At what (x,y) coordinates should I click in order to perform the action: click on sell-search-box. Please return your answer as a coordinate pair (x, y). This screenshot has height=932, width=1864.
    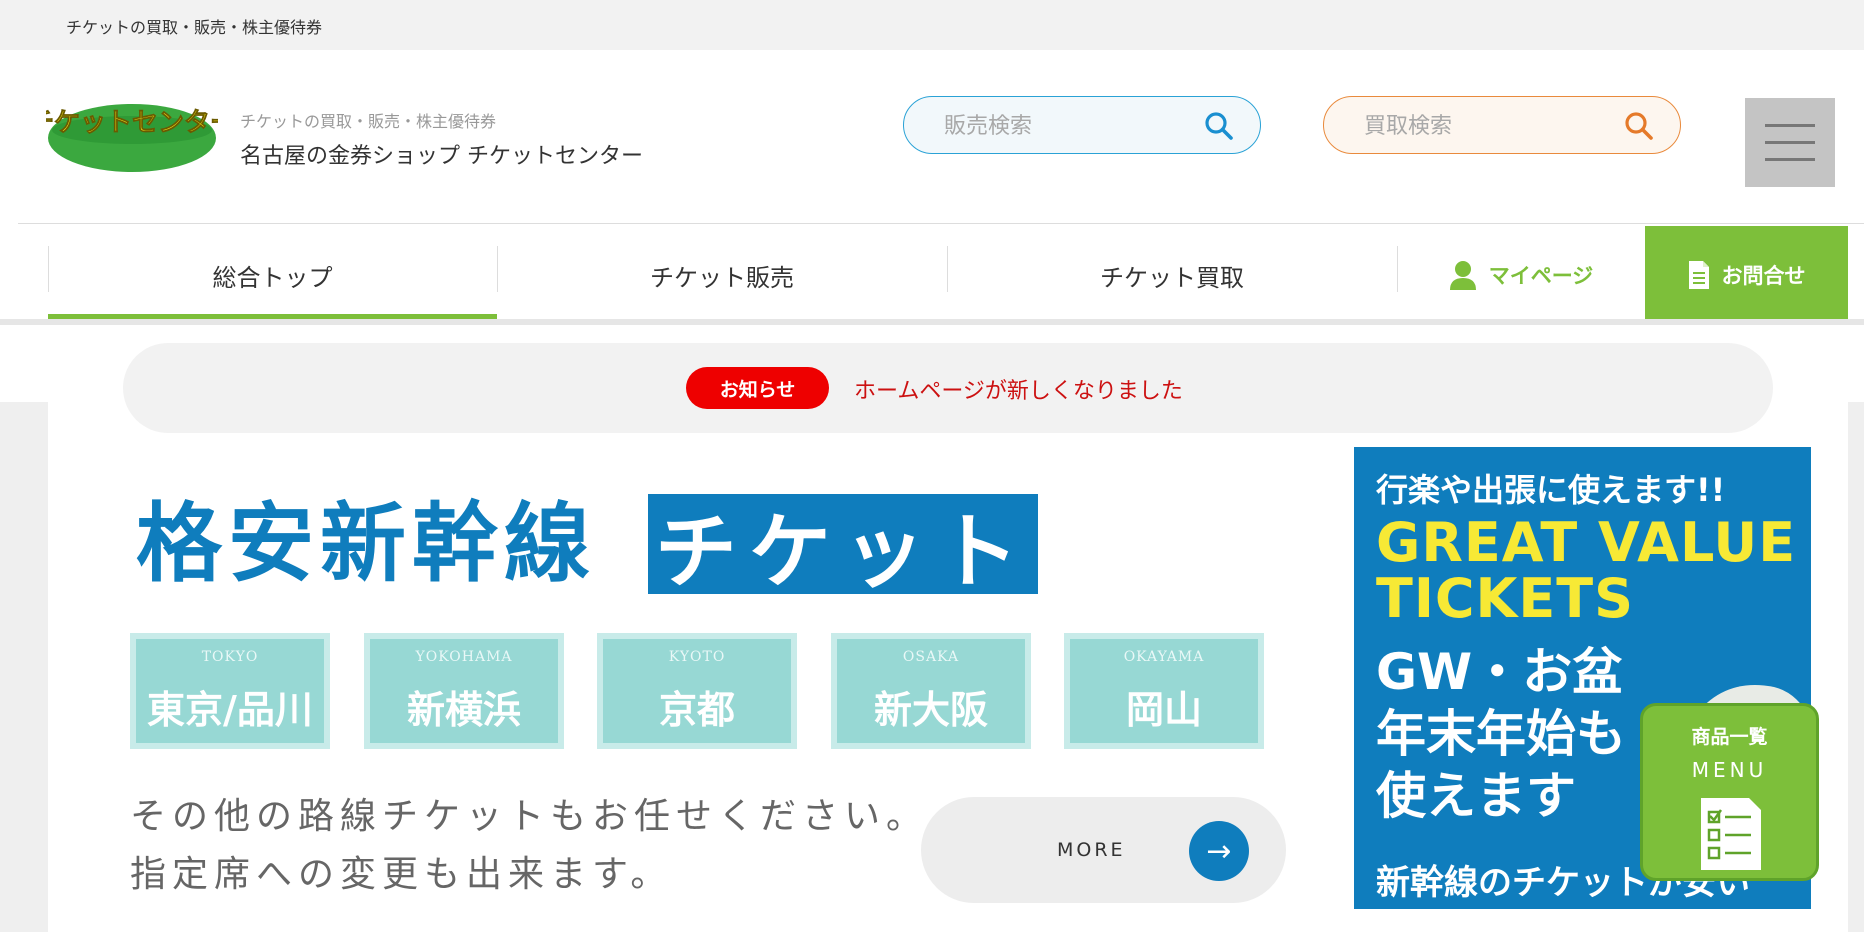
    Looking at the image, I should click on (1082, 125).